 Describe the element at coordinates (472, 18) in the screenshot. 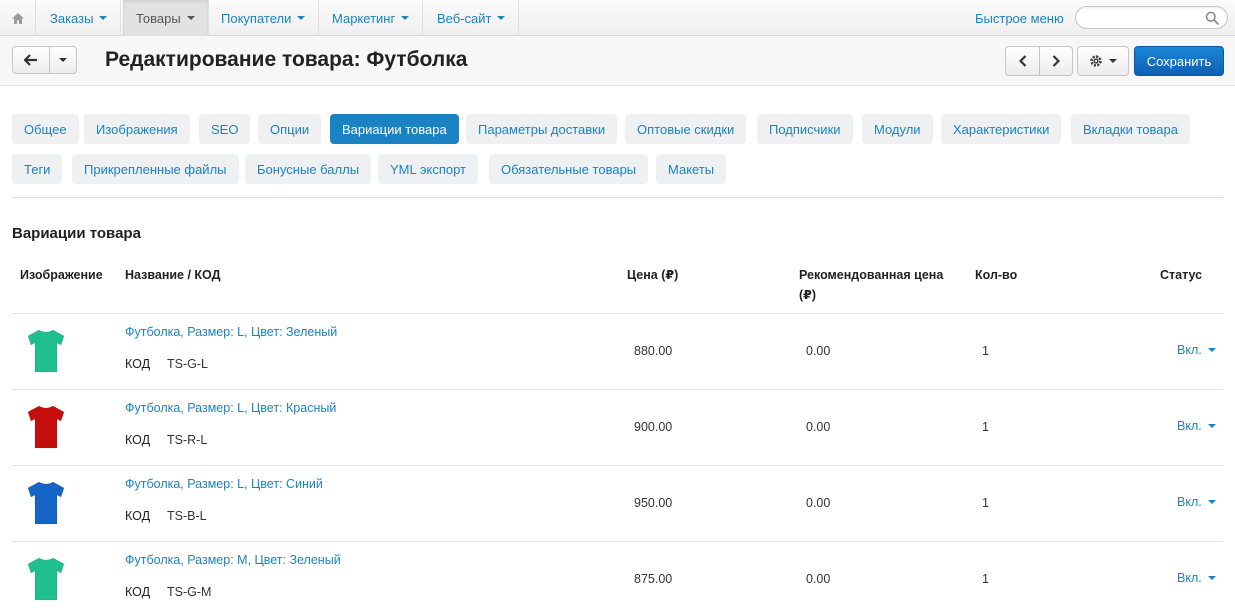

I see `nav-website: Веб-сайт` at that location.